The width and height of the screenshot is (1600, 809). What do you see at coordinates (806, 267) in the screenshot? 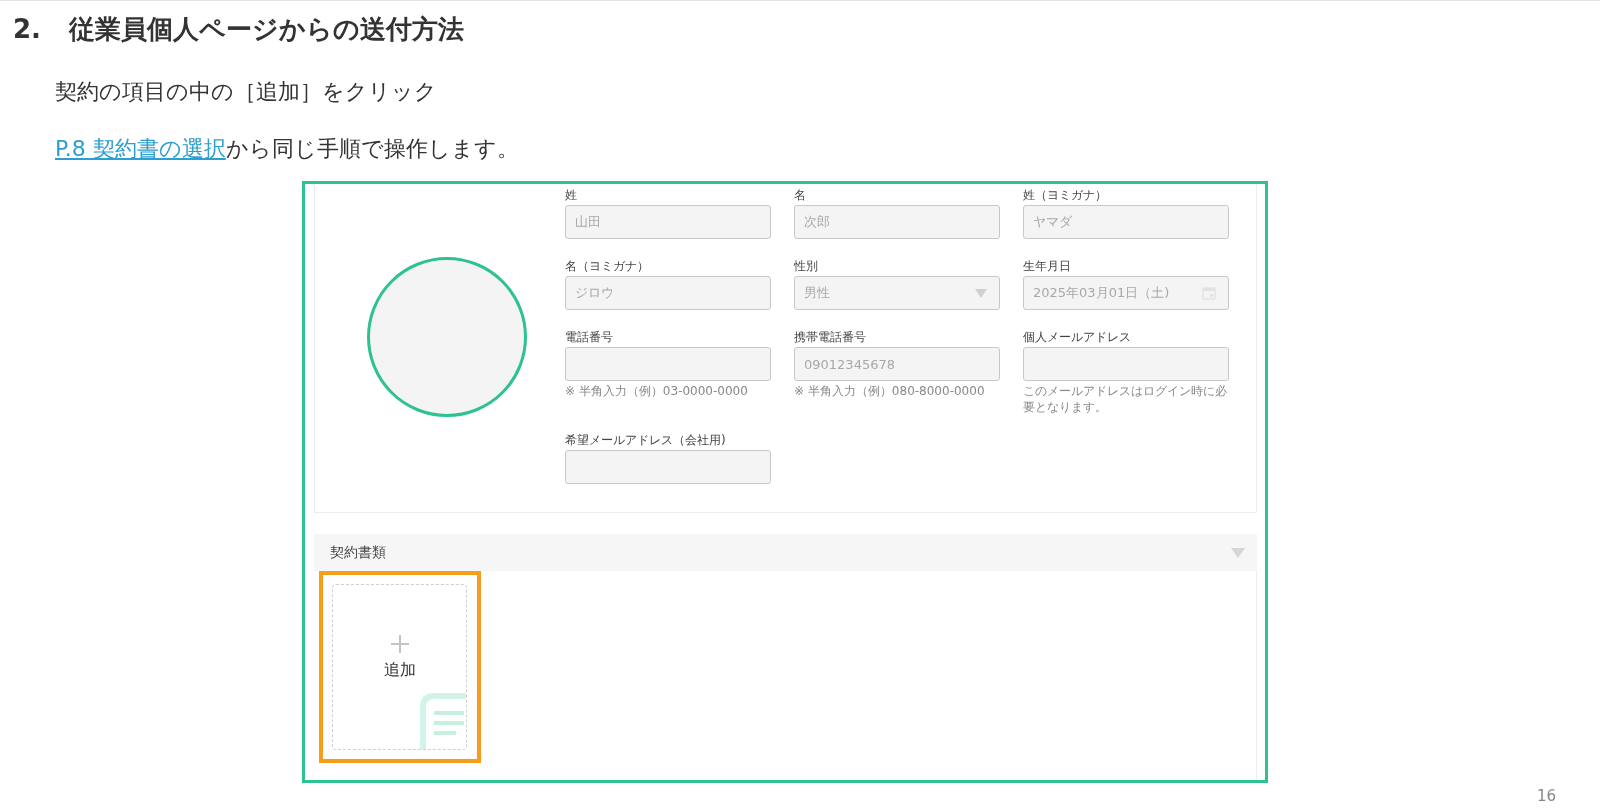
I see `field-label: 性別` at bounding box center [806, 267].